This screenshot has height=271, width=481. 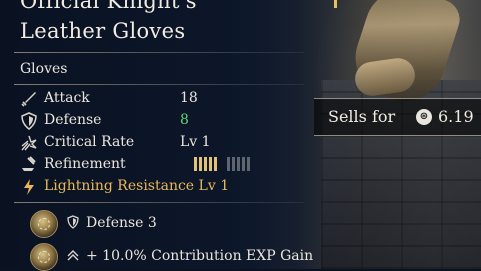 I want to click on anvil-hammer-icon, so click(x=29, y=163).